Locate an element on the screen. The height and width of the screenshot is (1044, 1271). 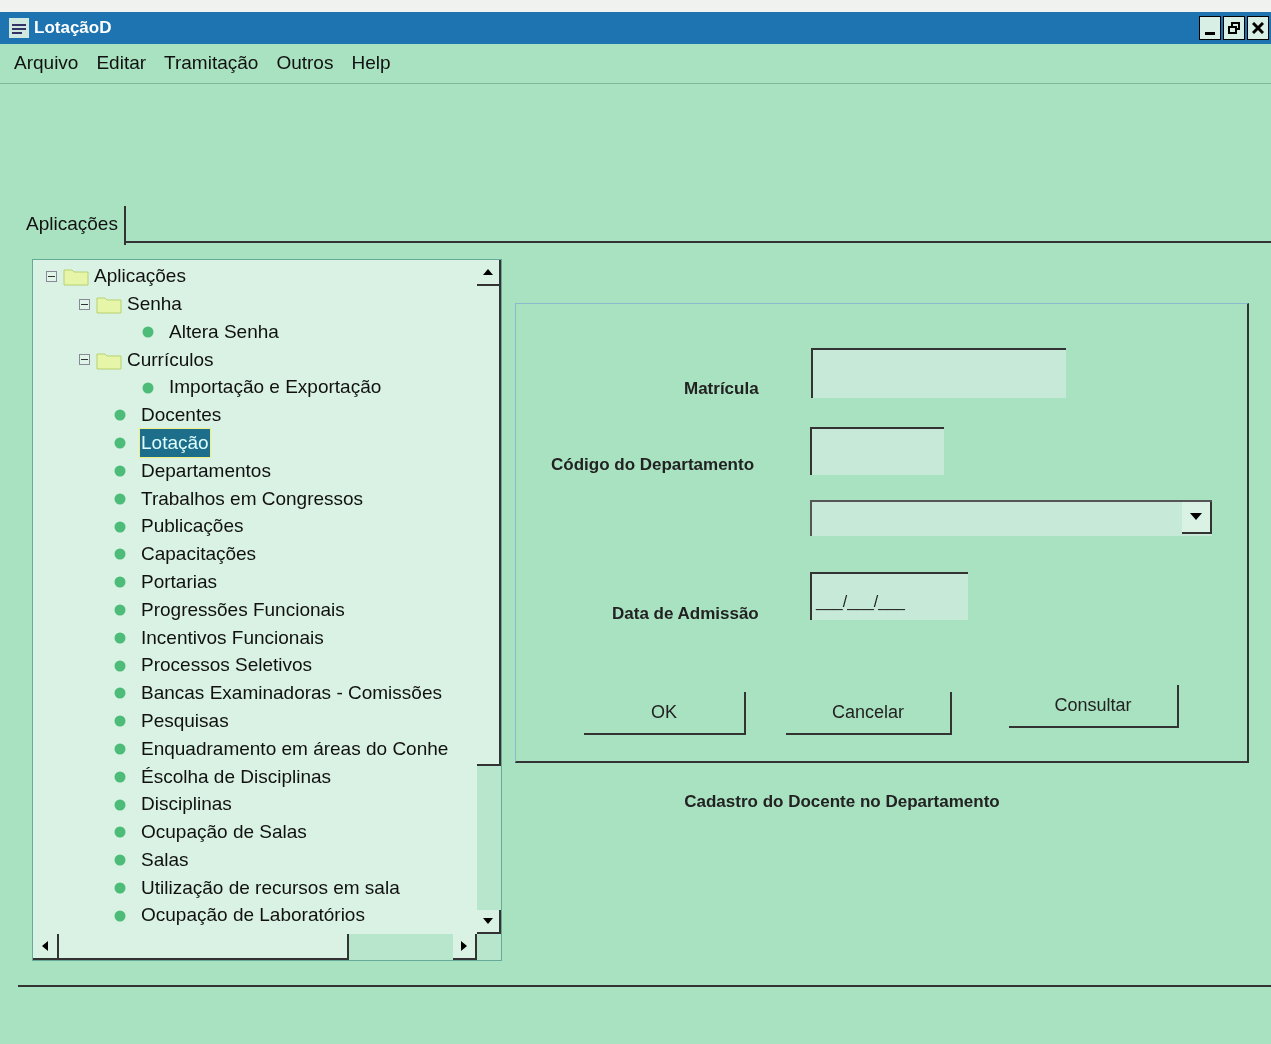
close-button is located at coordinates (1258, 28).